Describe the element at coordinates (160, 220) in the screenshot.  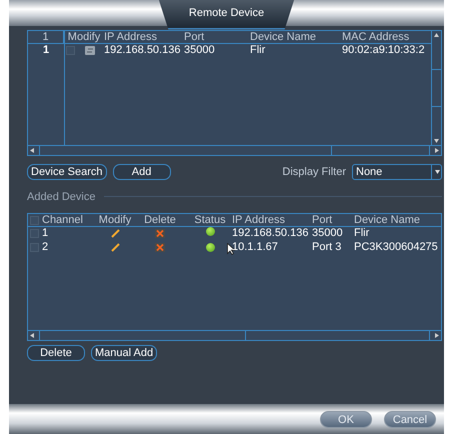
I see `column-header: Delete` at that location.